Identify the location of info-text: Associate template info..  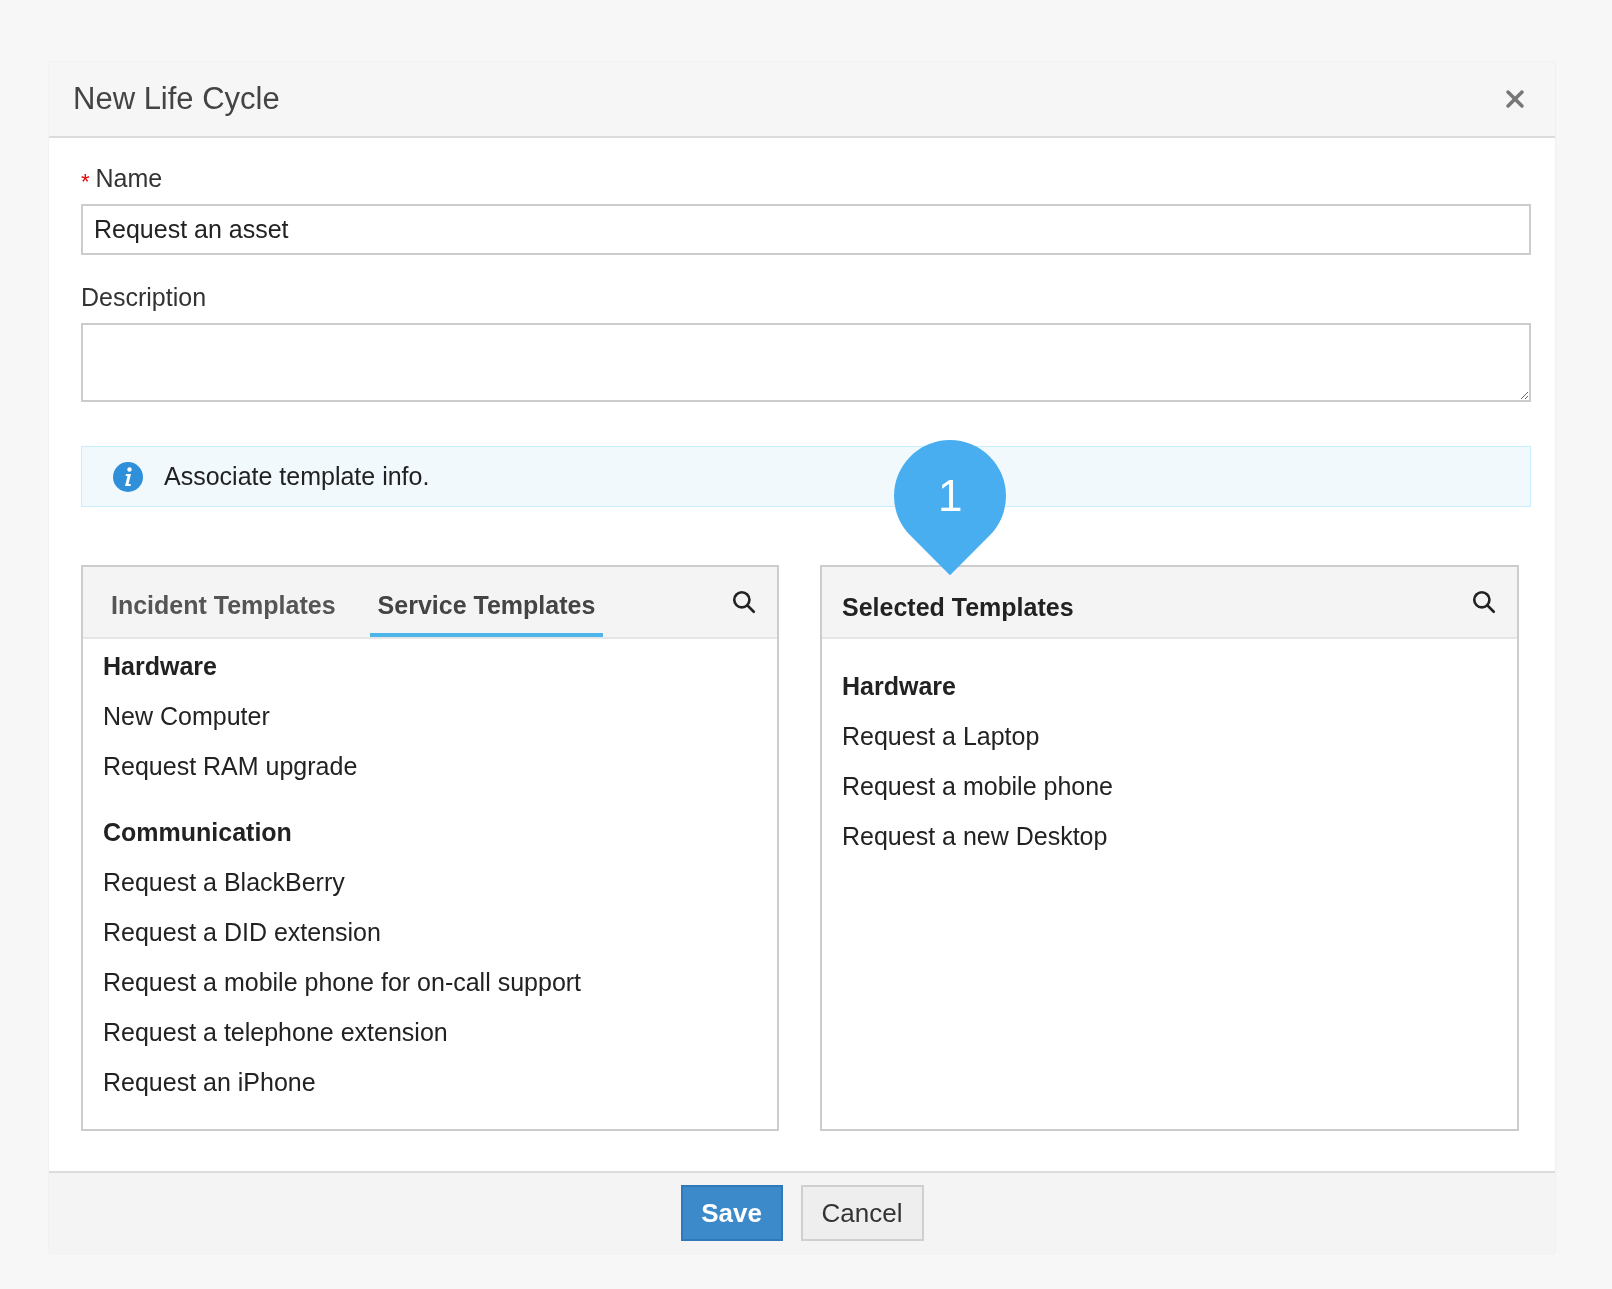
(297, 476).